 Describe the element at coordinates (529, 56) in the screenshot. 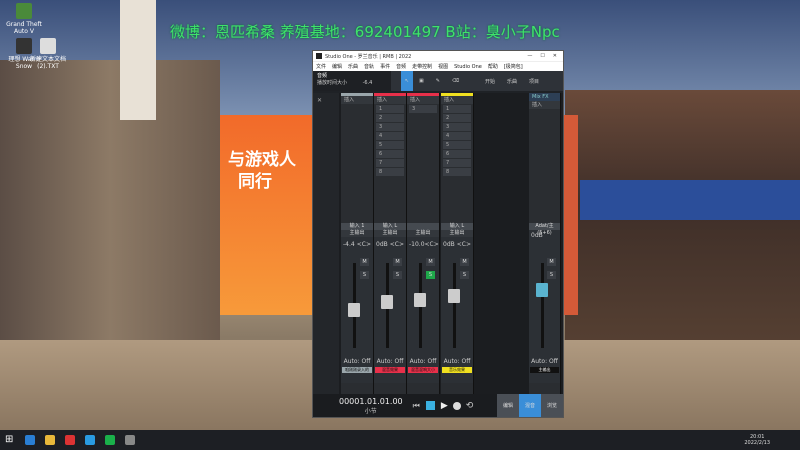

I see `minimize-icon: —` at that location.